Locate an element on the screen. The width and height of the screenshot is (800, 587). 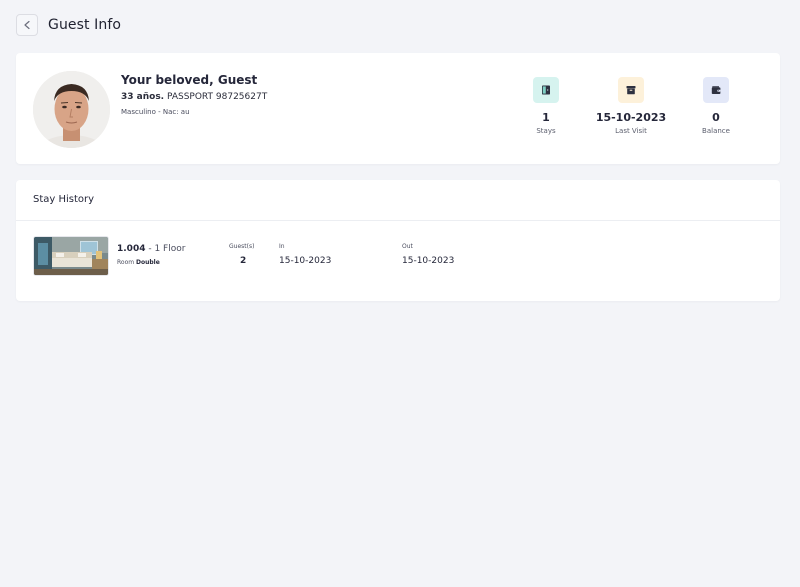
guest-id-line: 33 años. PASSPORT 98725627T is located at coordinates (194, 97).